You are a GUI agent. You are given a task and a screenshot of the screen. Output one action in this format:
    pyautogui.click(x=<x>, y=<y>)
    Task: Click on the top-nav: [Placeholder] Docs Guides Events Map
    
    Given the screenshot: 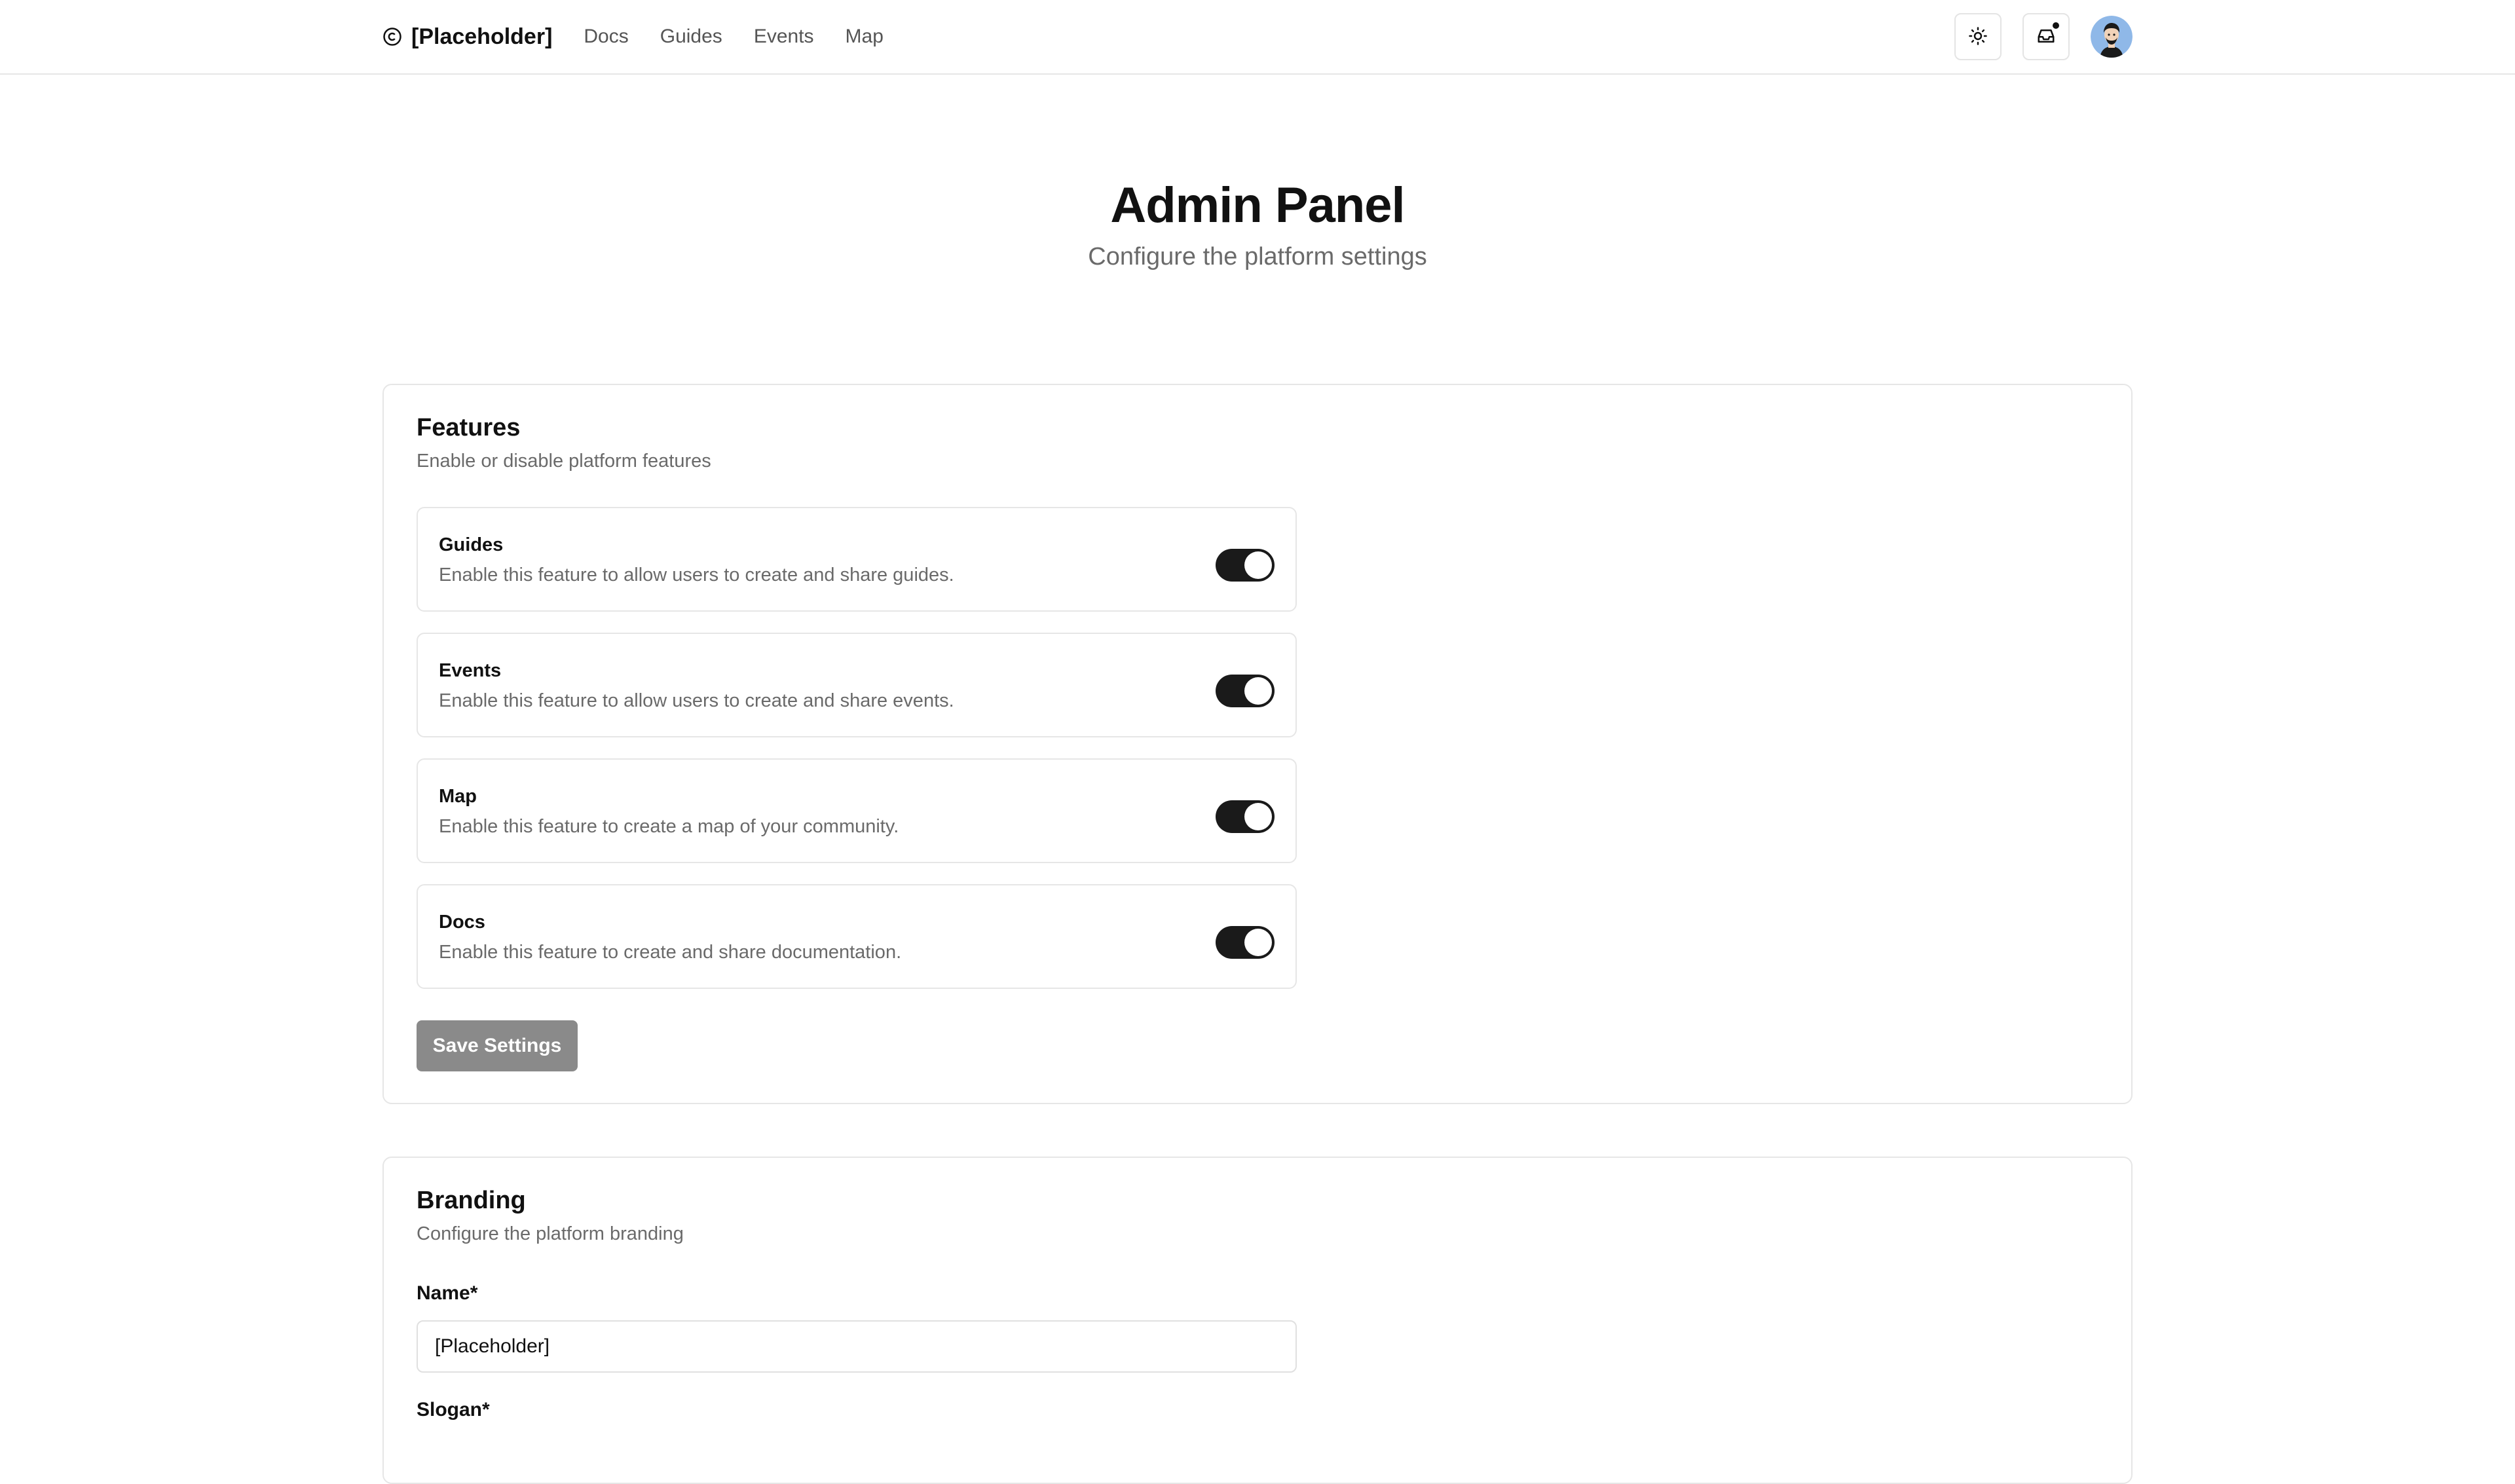 What is the action you would take?
    pyautogui.click(x=1257, y=37)
    